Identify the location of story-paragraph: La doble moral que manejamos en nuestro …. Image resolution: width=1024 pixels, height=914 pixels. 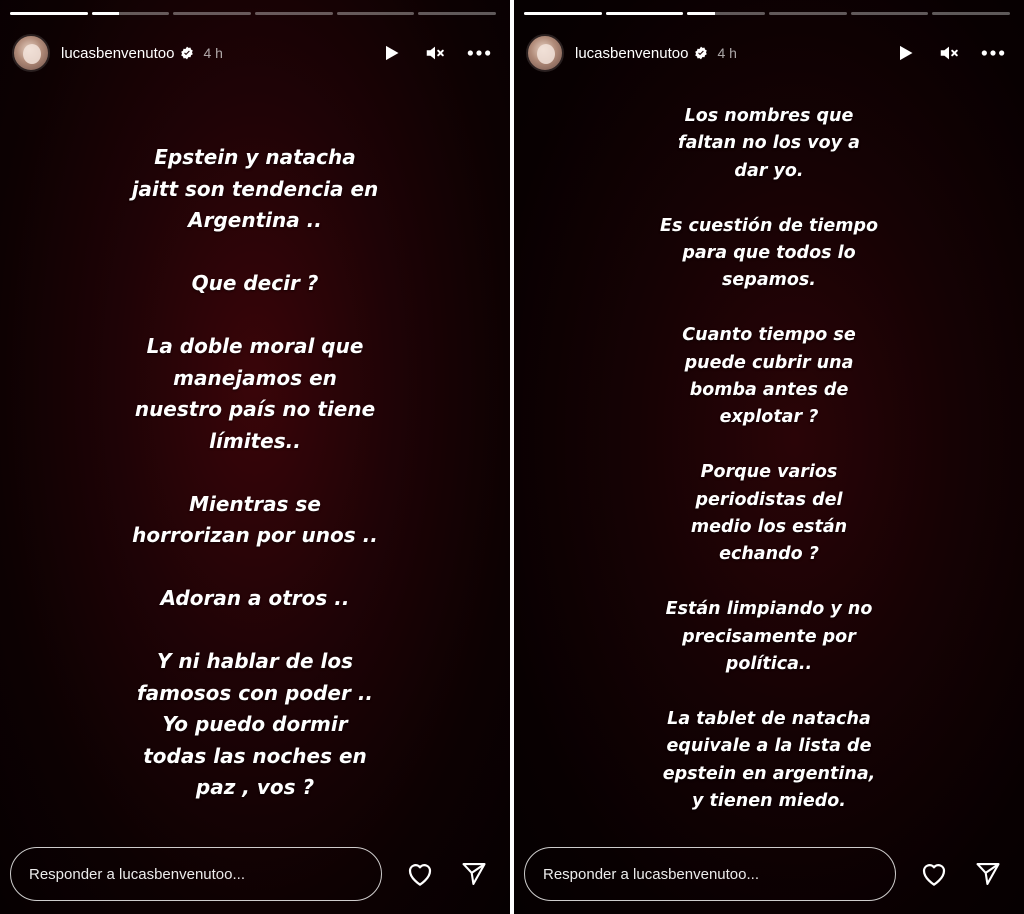
(255, 393).